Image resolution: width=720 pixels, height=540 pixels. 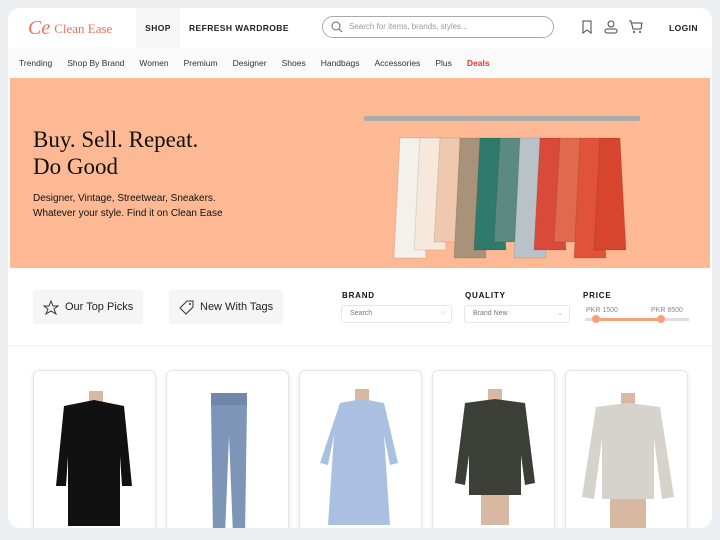 I want to click on nav-deals: Deals, so click(x=478, y=63).